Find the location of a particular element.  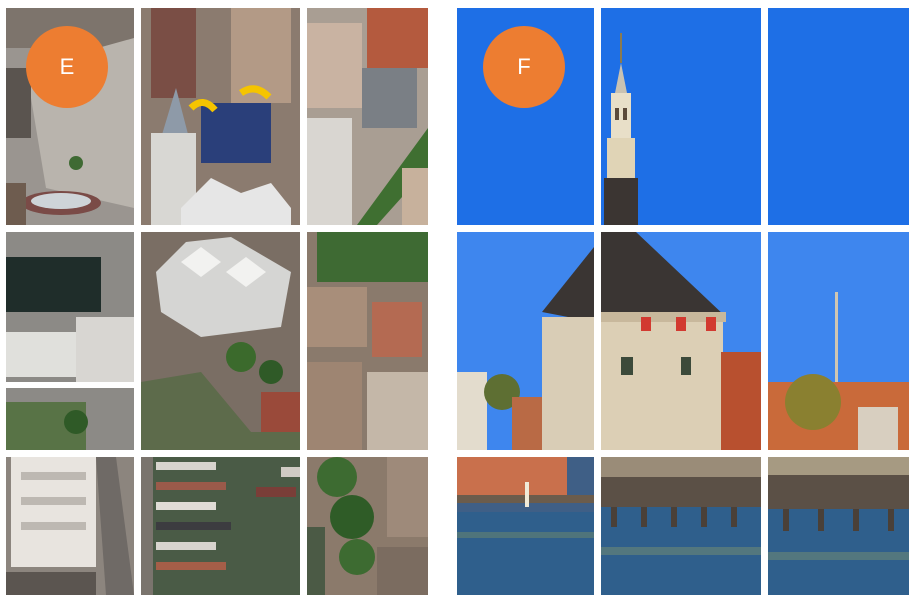

puzzle-f-label: F is located at coordinates (524, 66).